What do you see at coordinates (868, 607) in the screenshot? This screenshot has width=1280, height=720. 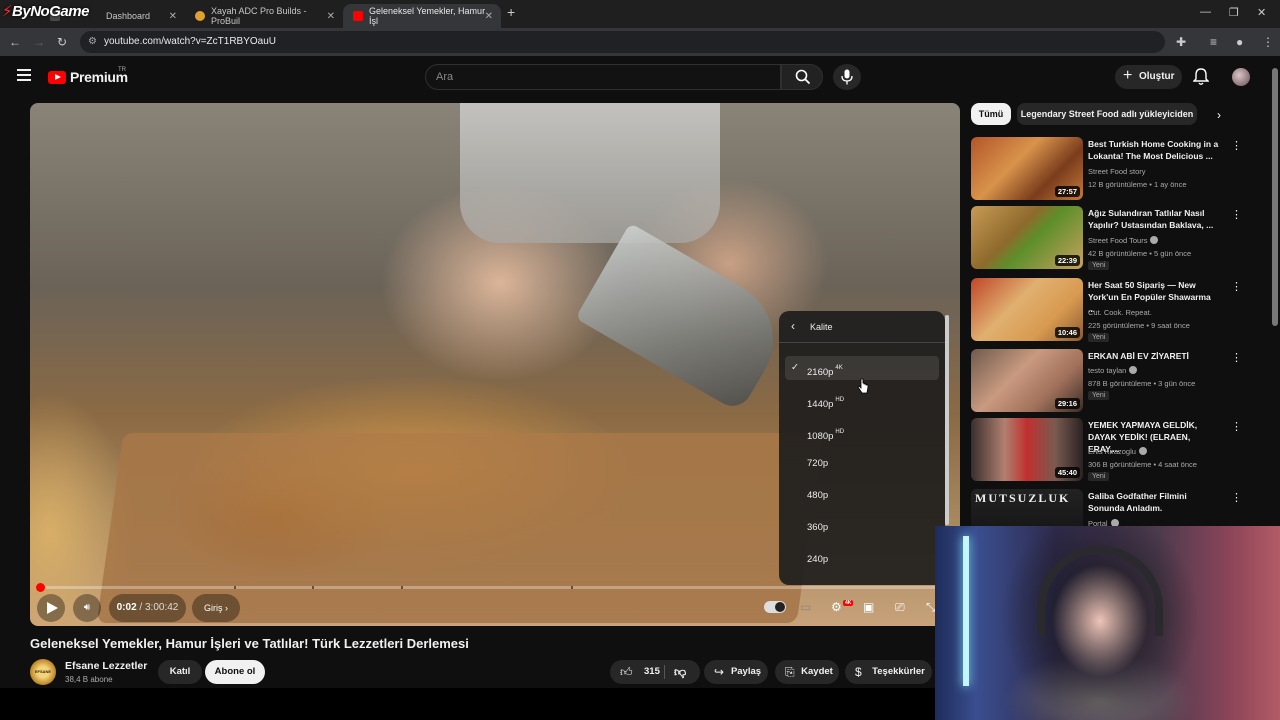 I see `theater-mode-icon: ▣` at bounding box center [868, 607].